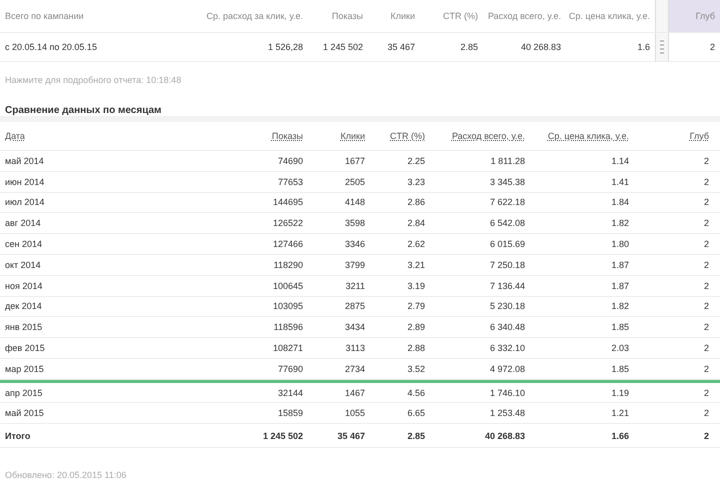  Describe the element at coordinates (505, 436) in the screenshot. I see `total-cell-text: 40 268.83` at that location.